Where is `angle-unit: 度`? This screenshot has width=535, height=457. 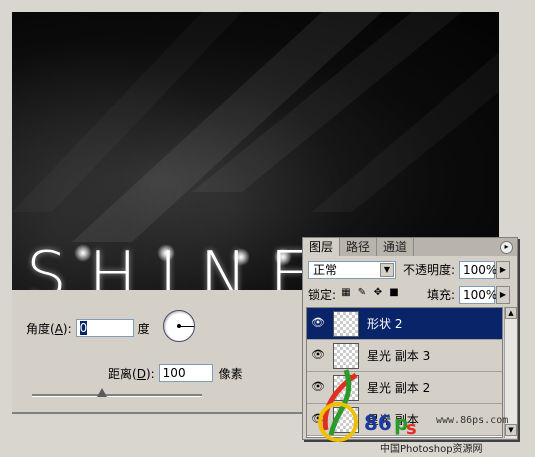 angle-unit: 度 is located at coordinates (143, 328).